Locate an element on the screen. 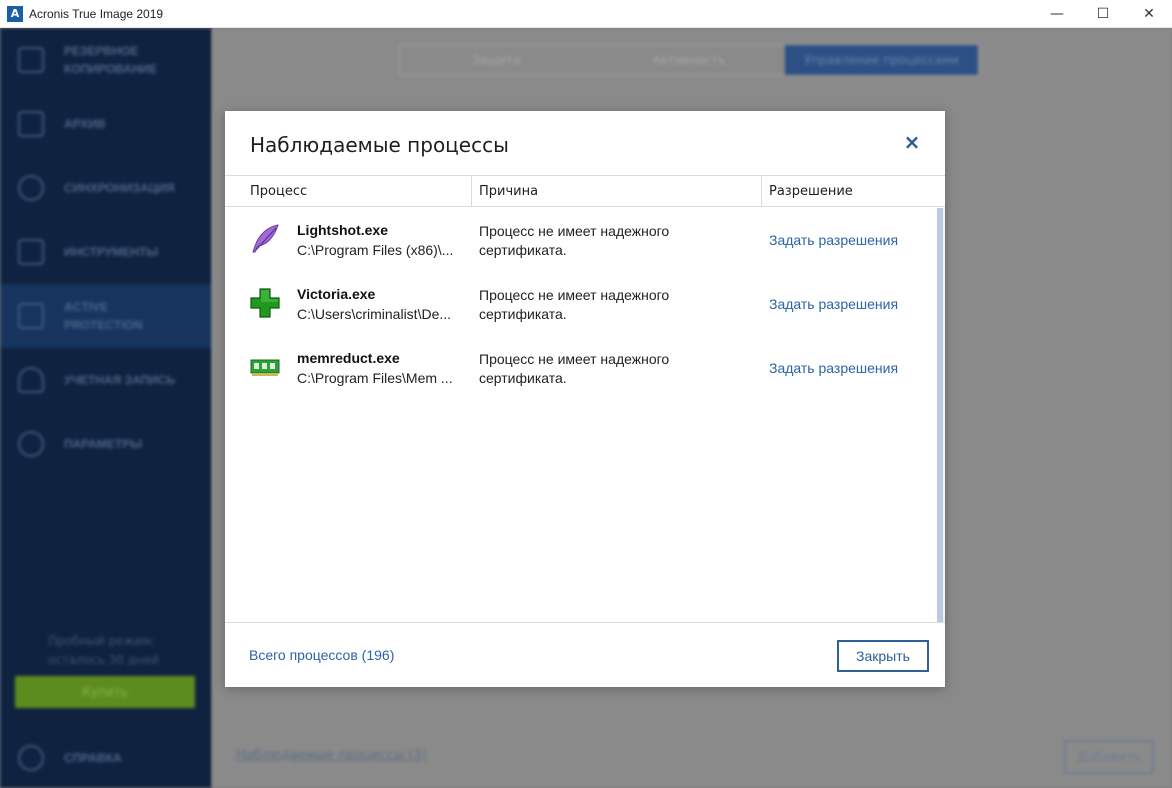 The image size is (1172, 788). close-button: Закрыть is located at coordinates (883, 656).